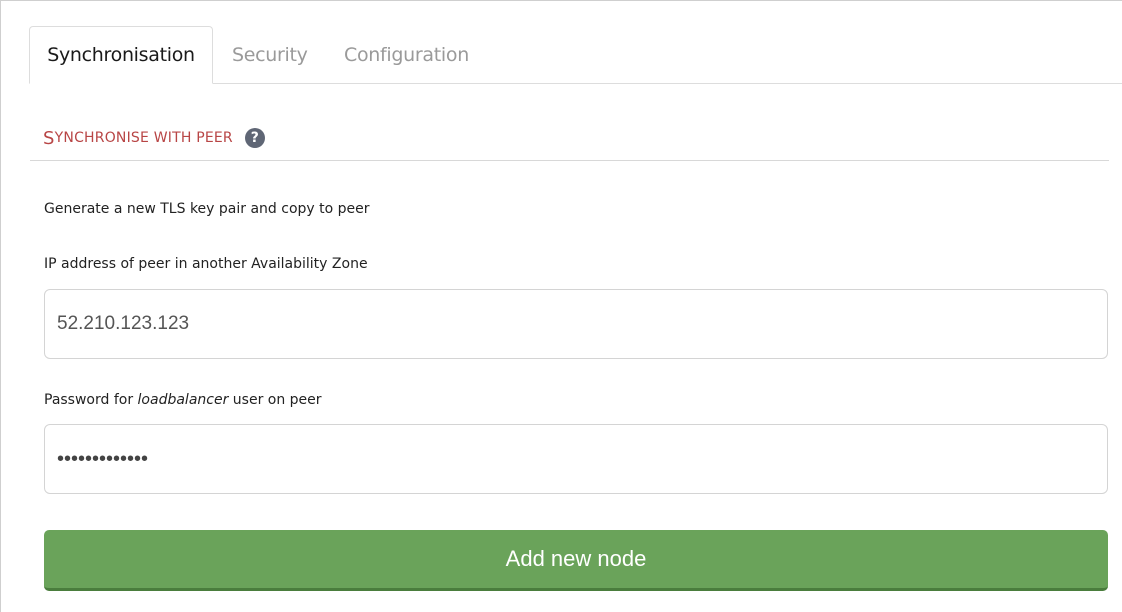 The width and height of the screenshot is (1122, 612). I want to click on tab-synchronisation: Synchronisation, so click(121, 55).